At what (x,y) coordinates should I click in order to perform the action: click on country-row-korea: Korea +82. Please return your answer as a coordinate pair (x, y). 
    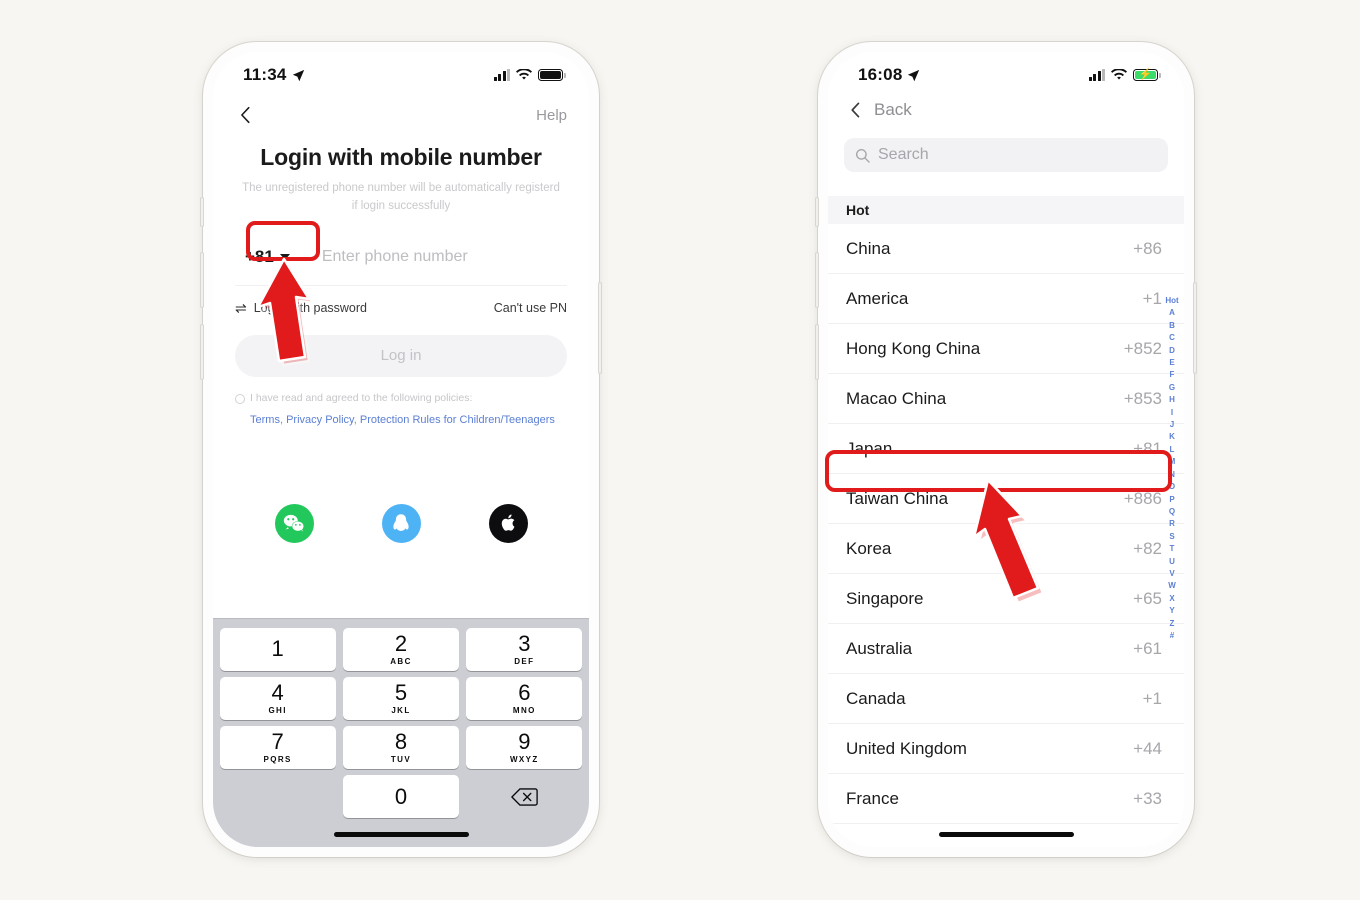
    Looking at the image, I should click on (1006, 549).